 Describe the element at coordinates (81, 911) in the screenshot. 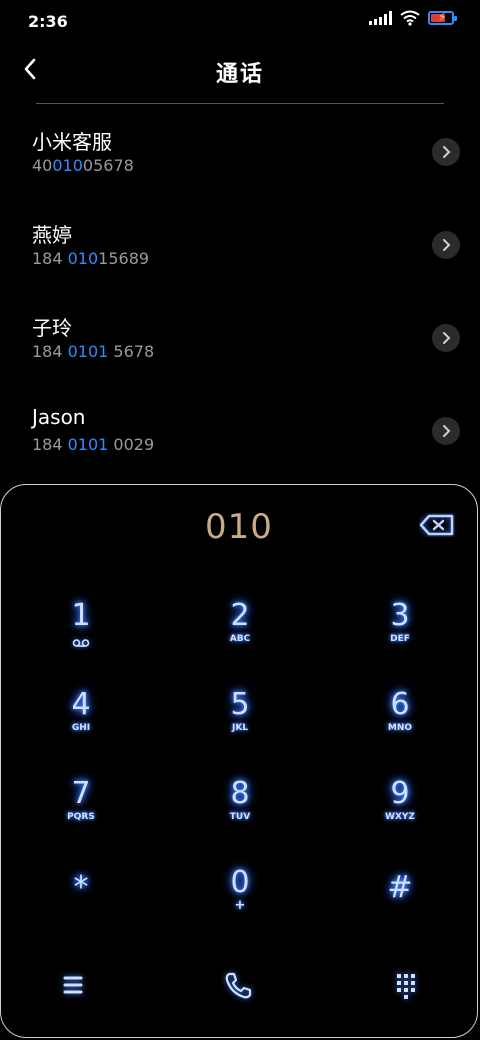

I see `key-star: *` at that location.